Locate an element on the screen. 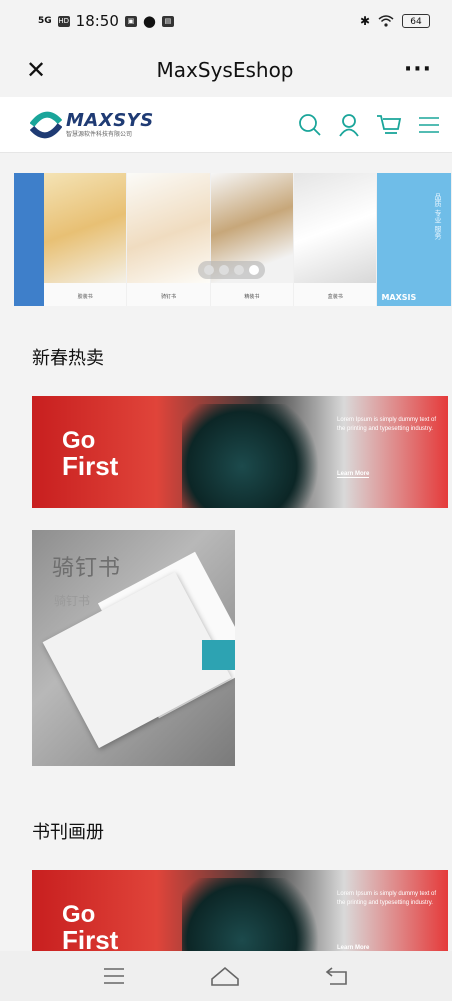 The width and height of the screenshot is (452, 1001). home-icon is located at coordinates (225, 976).